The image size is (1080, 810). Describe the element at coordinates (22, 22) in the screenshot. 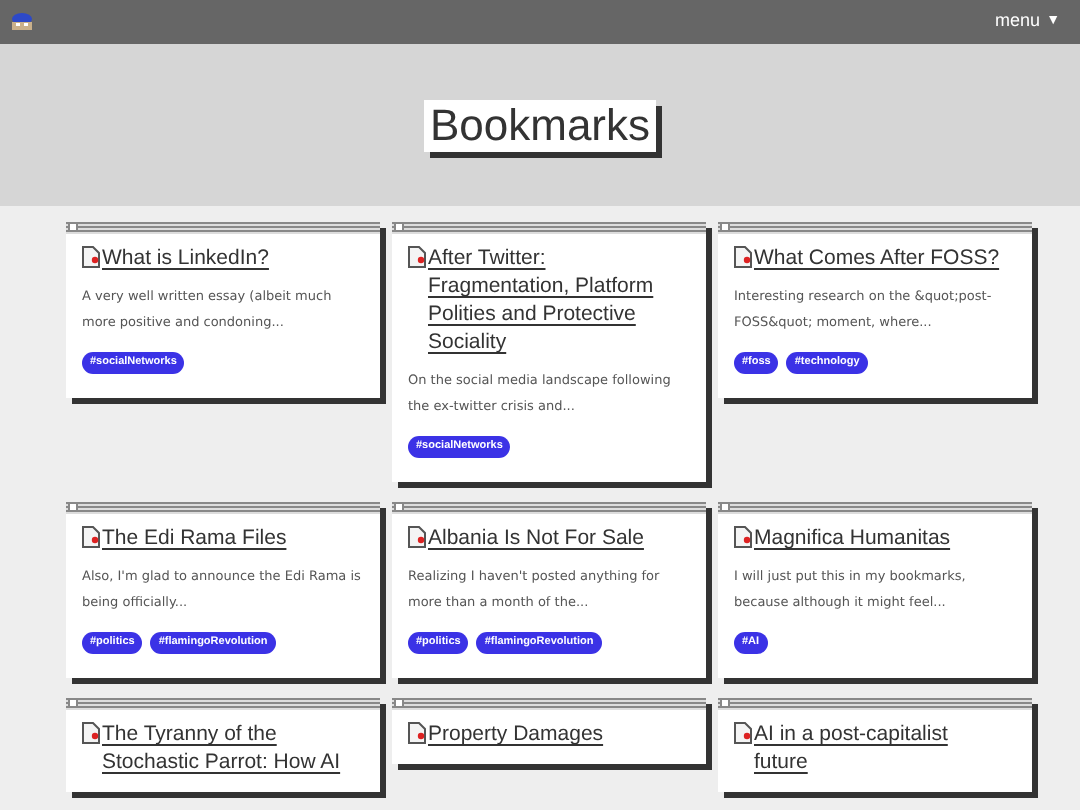

I see `logo-icon` at that location.